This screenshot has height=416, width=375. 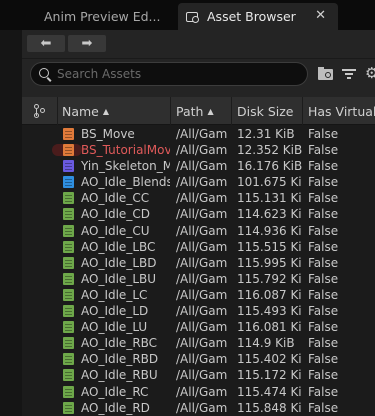 I want to click on asset-disk-size: 115.474 Ki, so click(x=269, y=391).